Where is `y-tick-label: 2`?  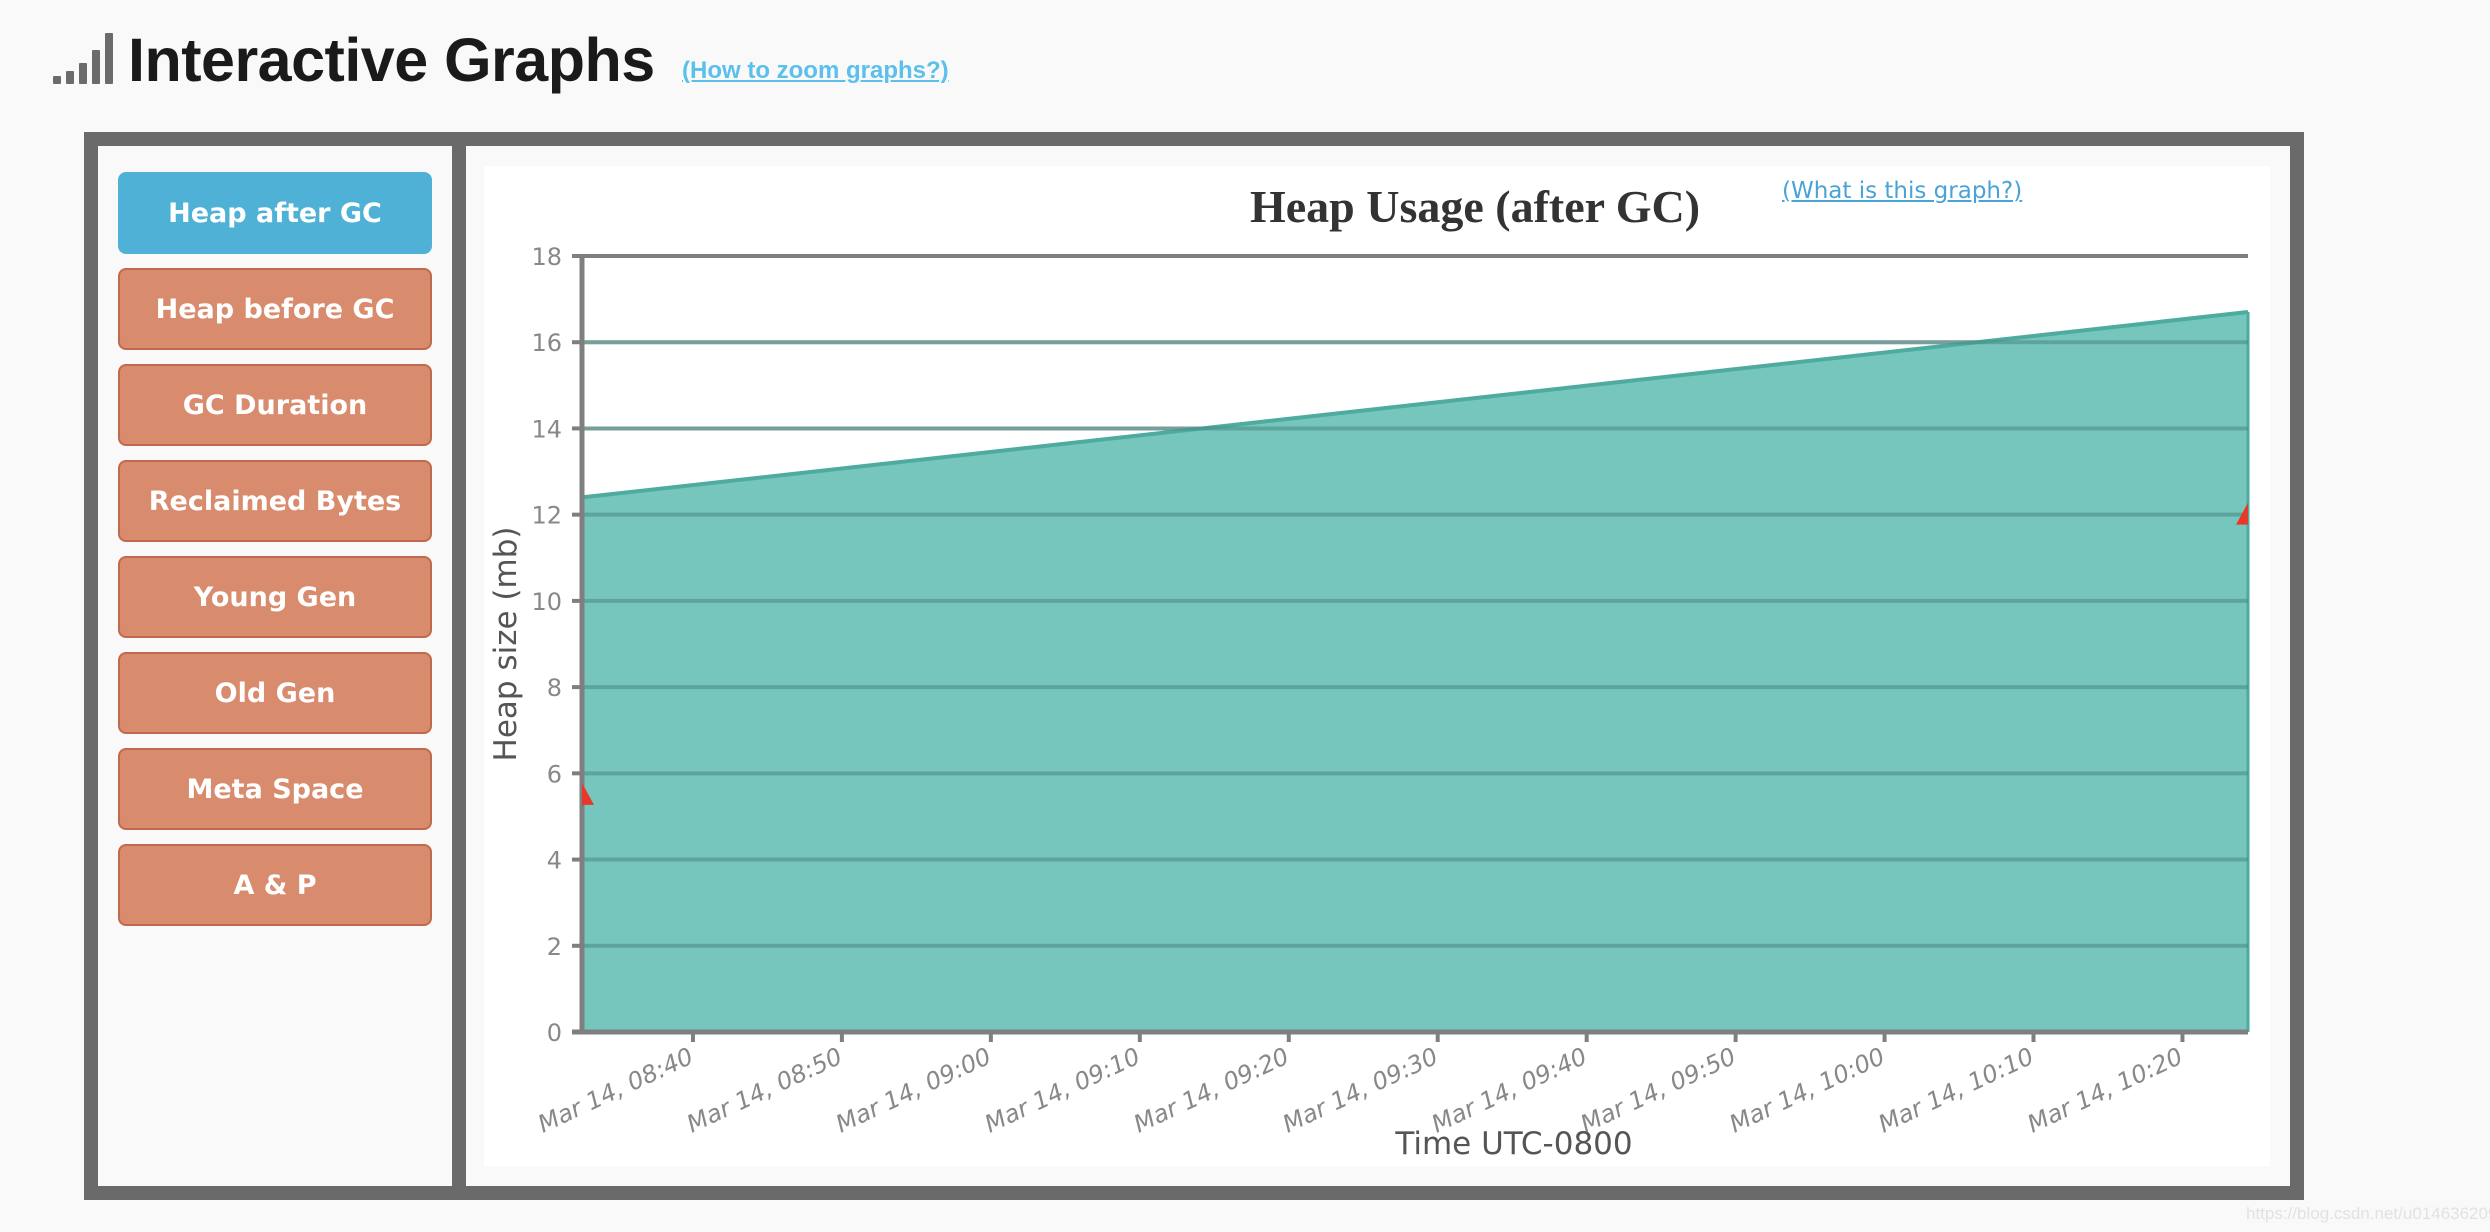
y-tick-label: 2 is located at coordinates (554, 947).